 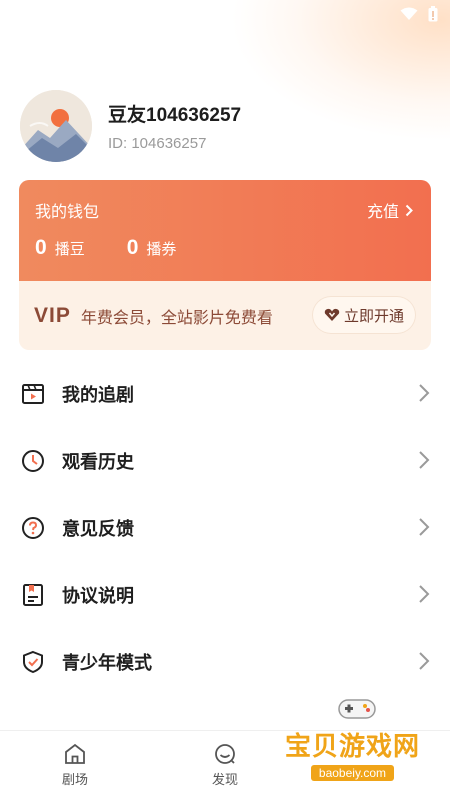 I want to click on menu-label: 我的追剧, so click(x=98, y=394).